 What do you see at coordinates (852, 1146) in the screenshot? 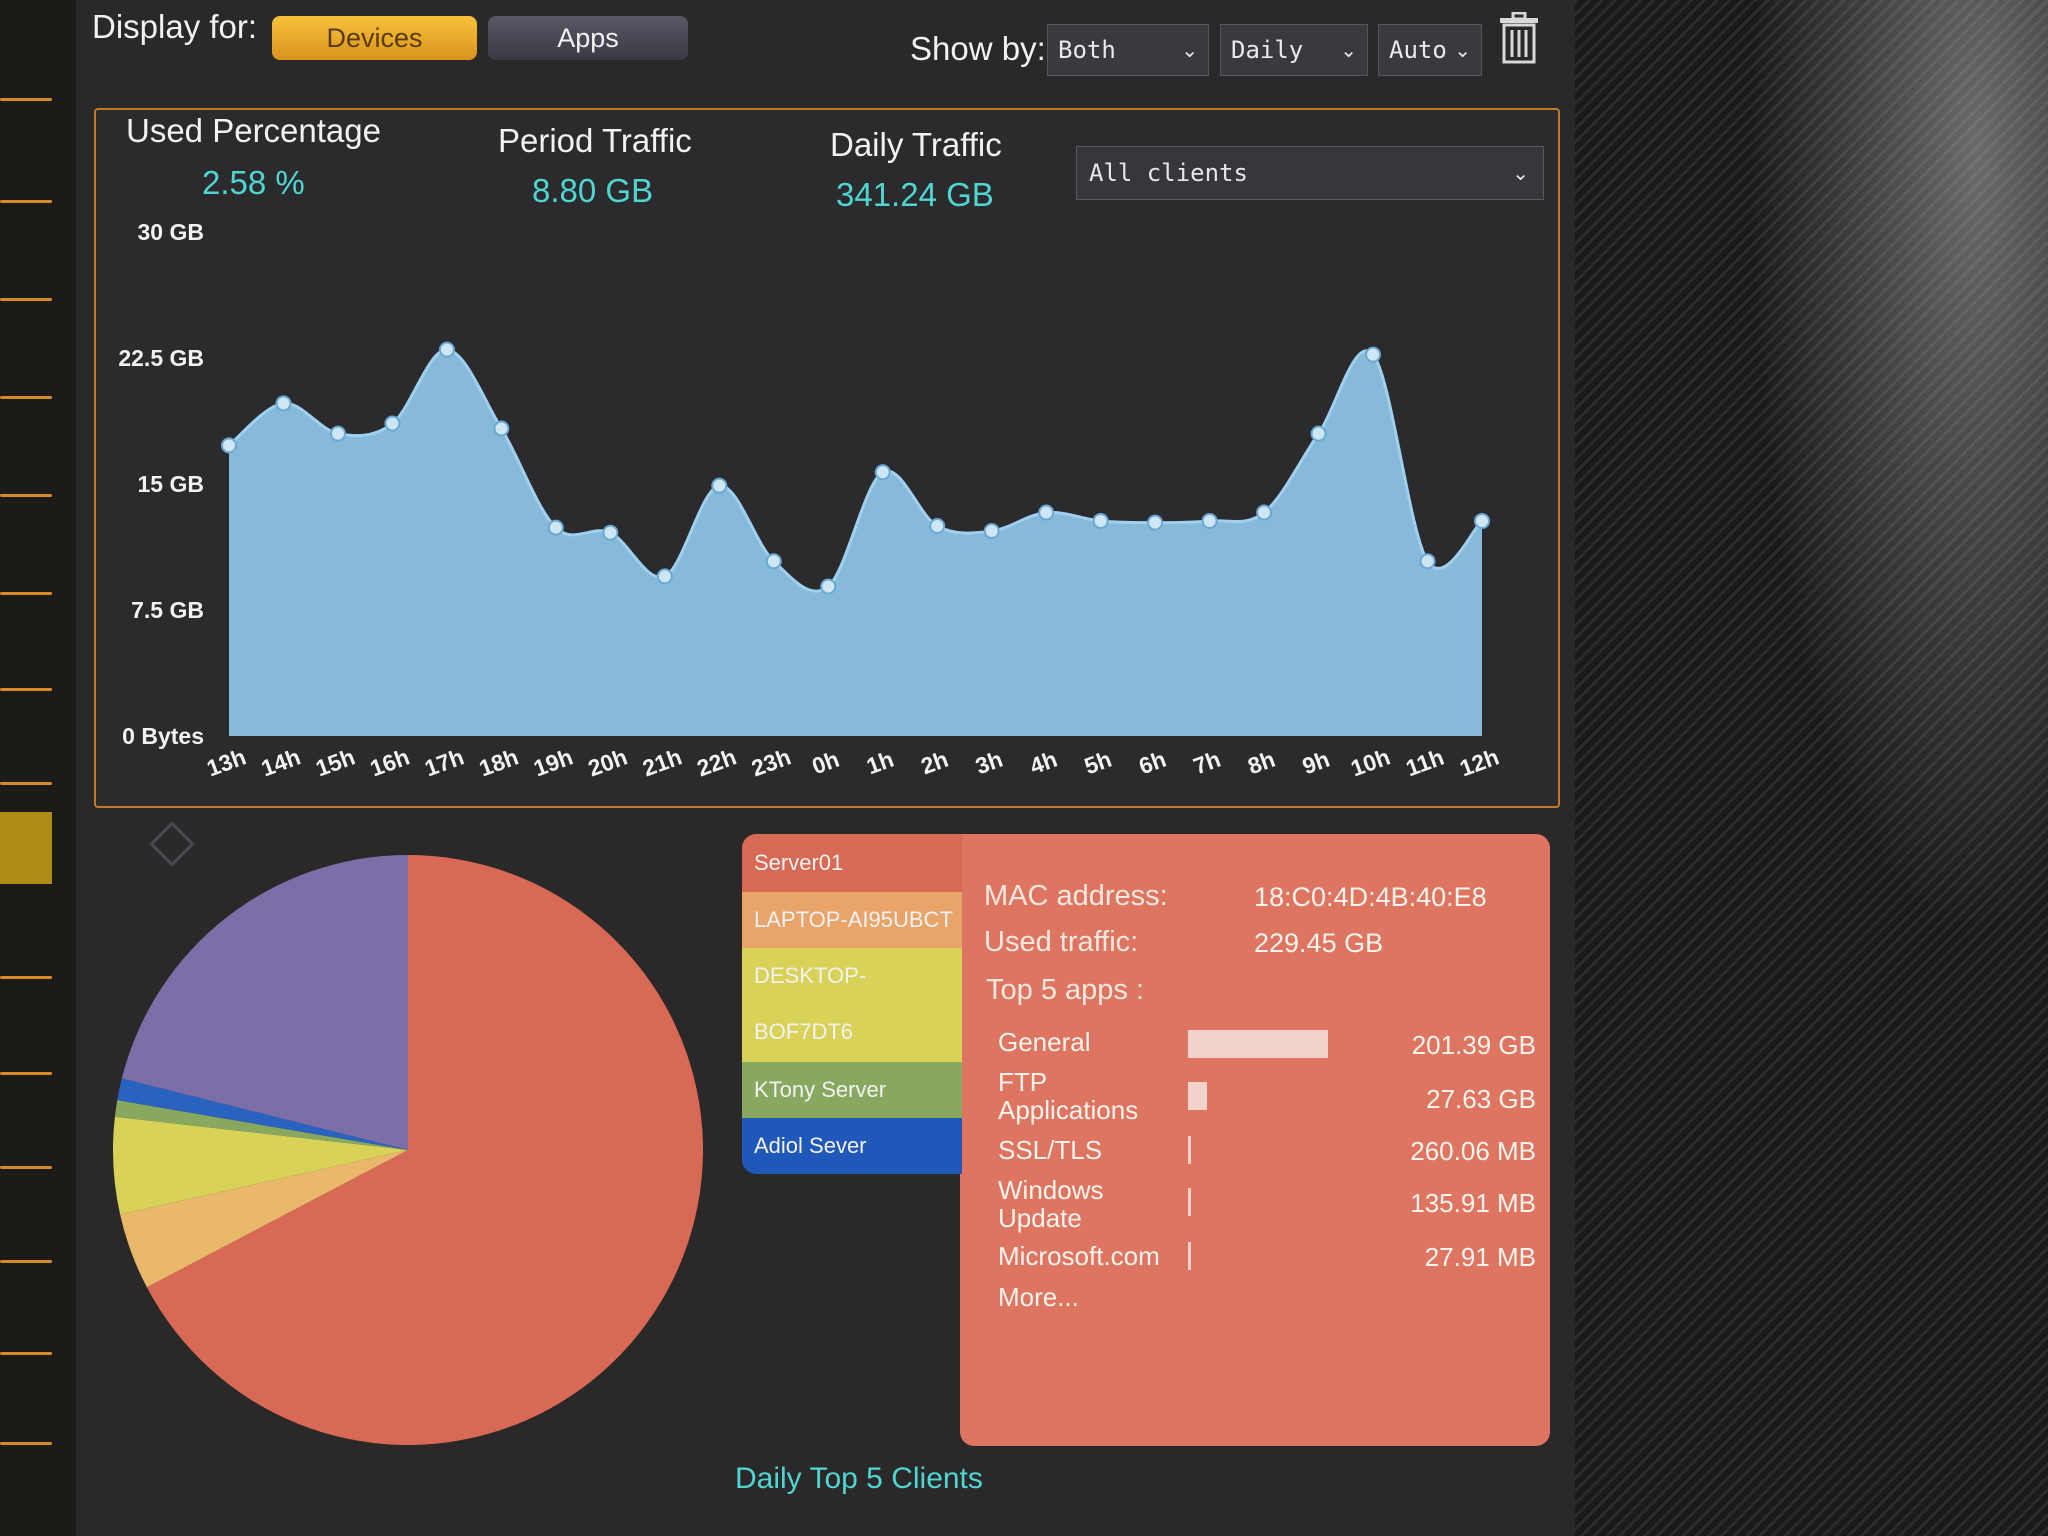
I see `client-item-adiol-sever: Adiol Sever` at bounding box center [852, 1146].